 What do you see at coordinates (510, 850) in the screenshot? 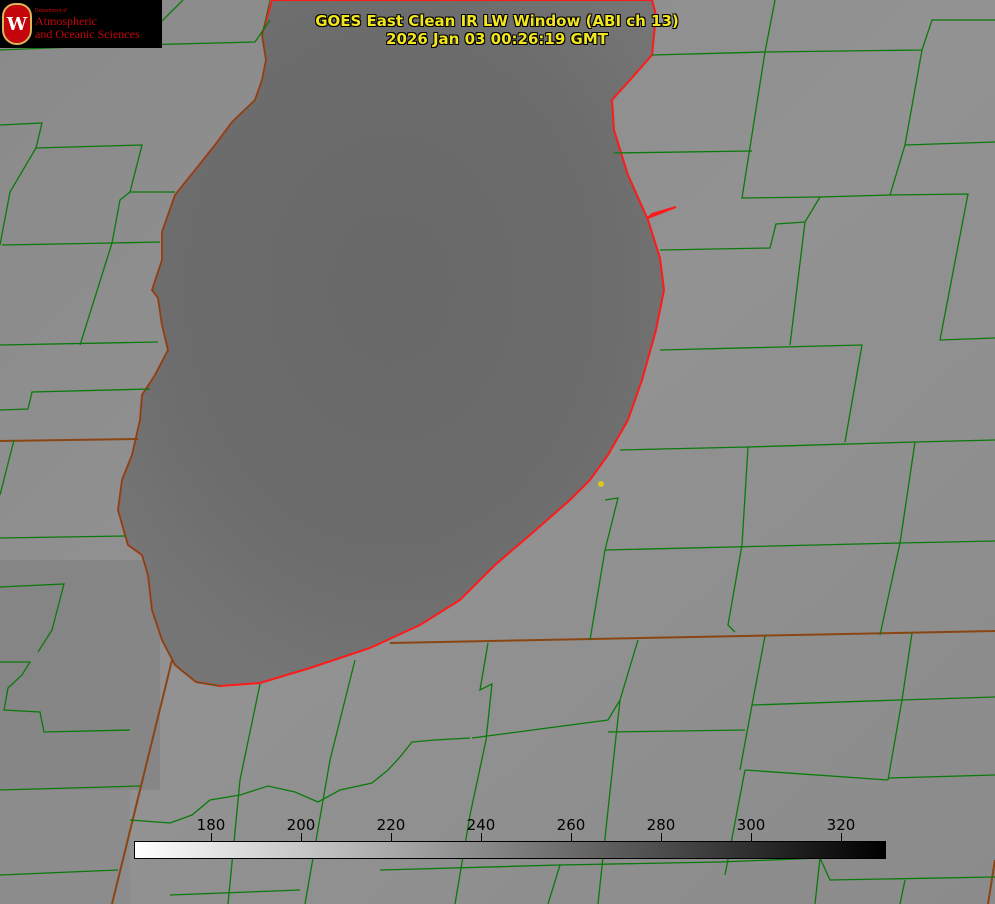
I see `temperature-colorbar` at bounding box center [510, 850].